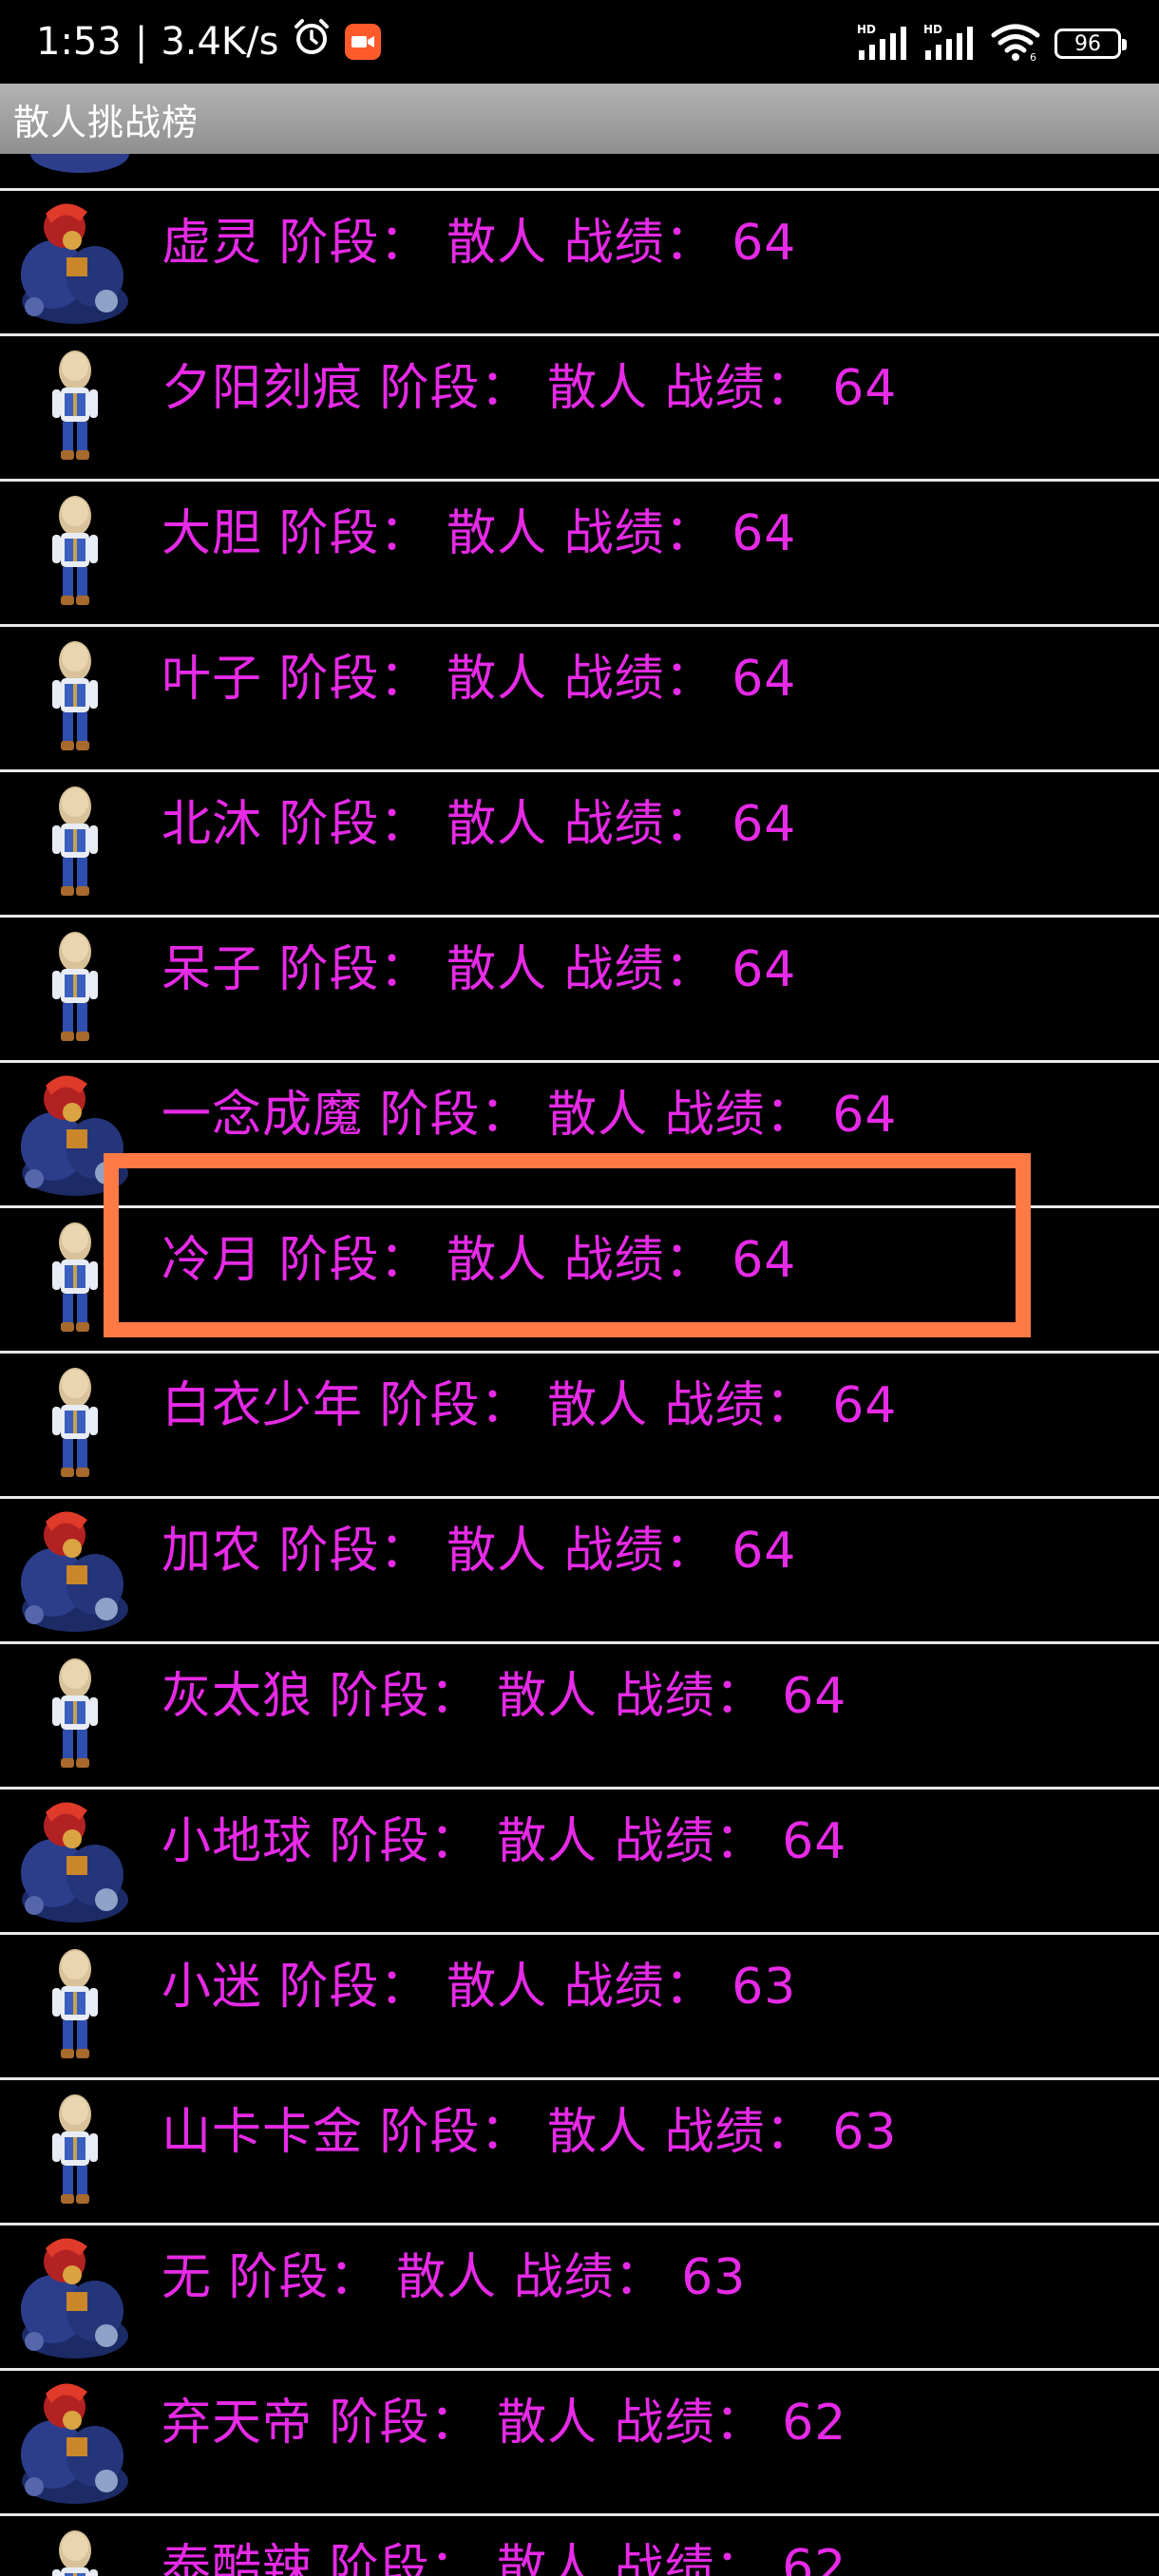 Image resolution: width=1159 pixels, height=2576 pixels. I want to click on list-item: 大胆 阶段： 散人 战绩： 64, so click(579, 551).